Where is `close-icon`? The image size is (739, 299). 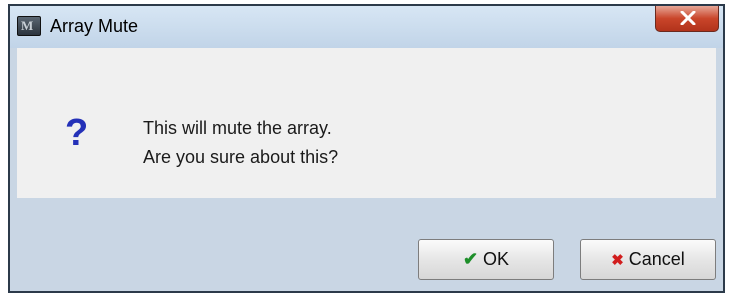
close-icon is located at coordinates (688, 18).